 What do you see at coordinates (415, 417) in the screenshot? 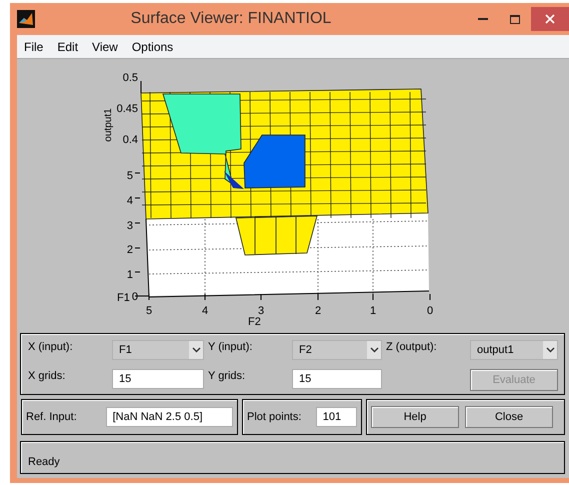
I see `help-button: Help` at bounding box center [415, 417].